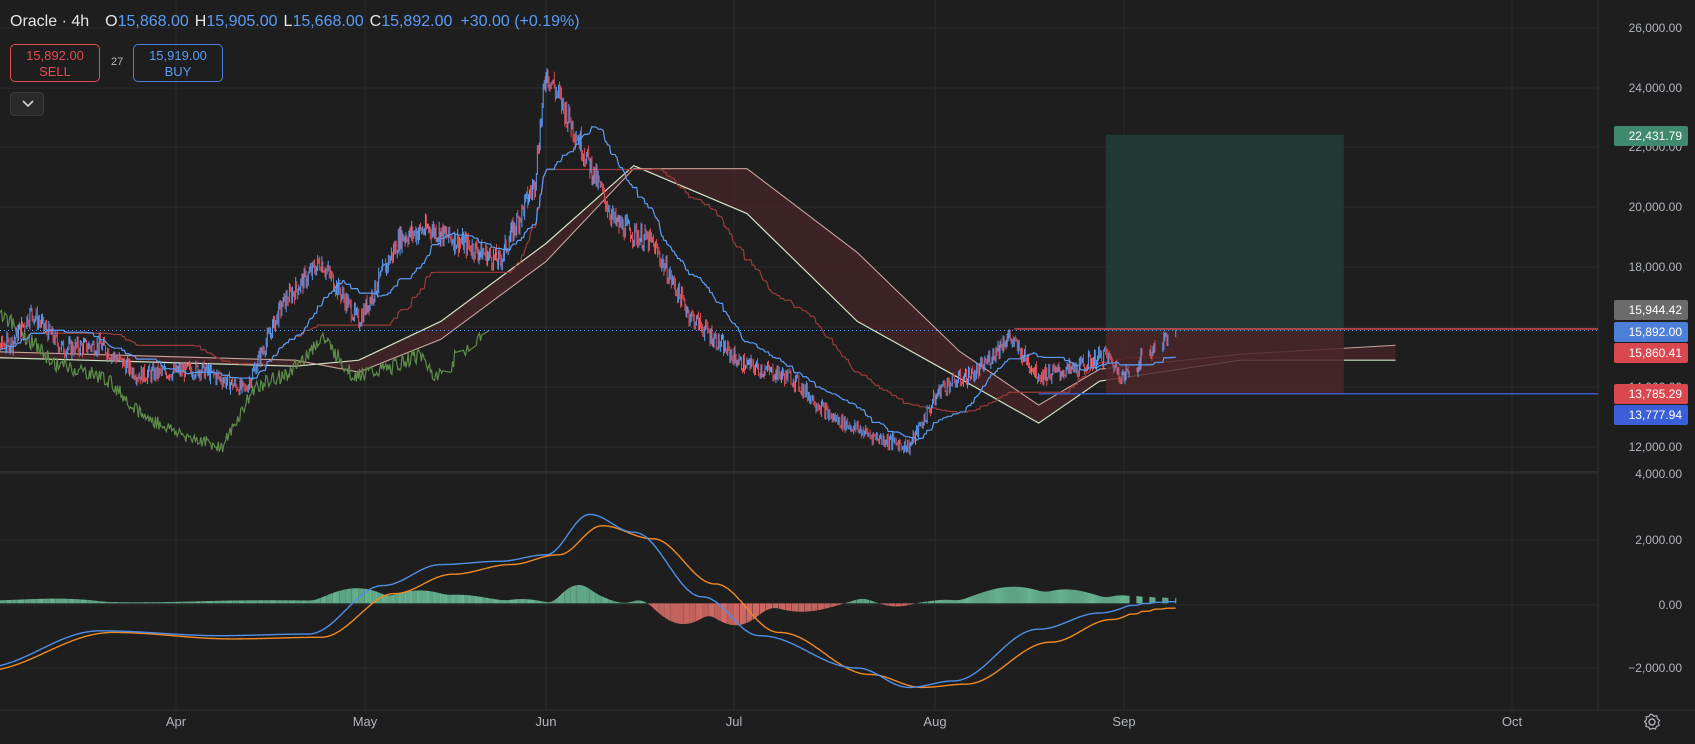  I want to click on buy-label: BUY, so click(178, 71).